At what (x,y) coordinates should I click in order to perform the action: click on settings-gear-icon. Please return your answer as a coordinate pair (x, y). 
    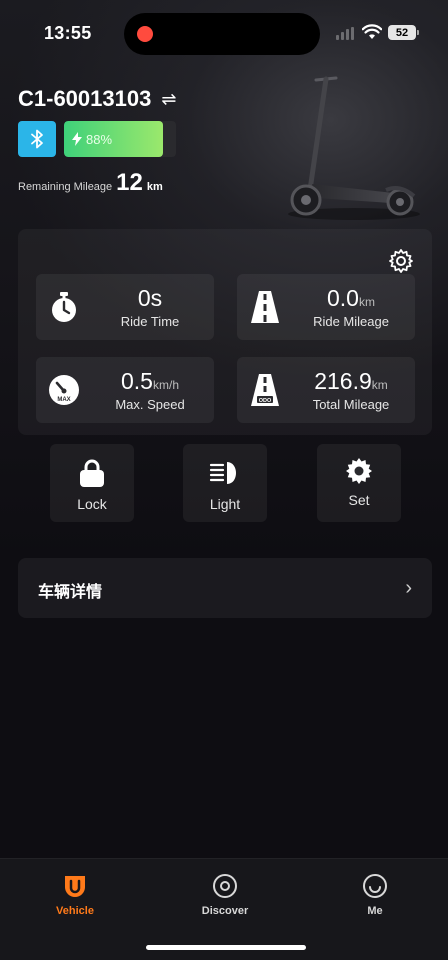
    Looking at the image, I should click on (401, 261).